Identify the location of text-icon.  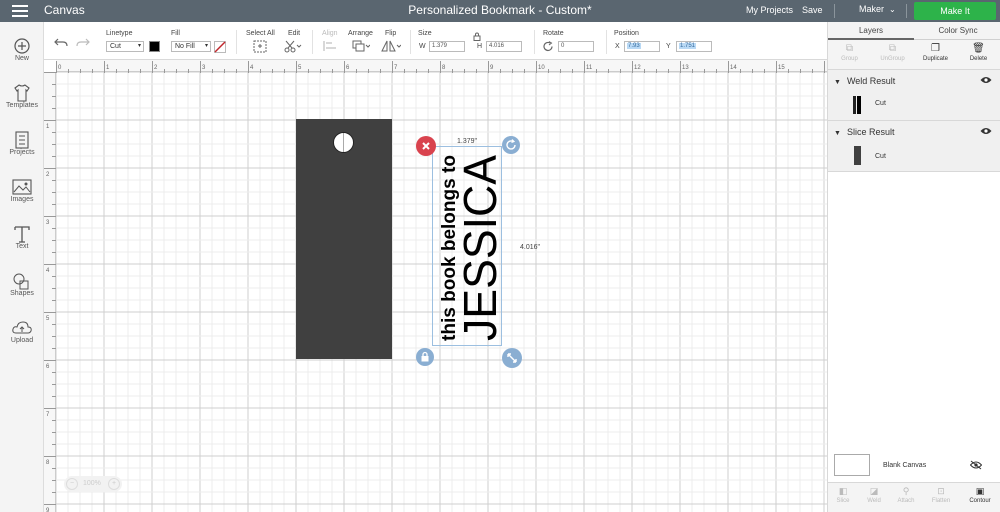
(22, 234).